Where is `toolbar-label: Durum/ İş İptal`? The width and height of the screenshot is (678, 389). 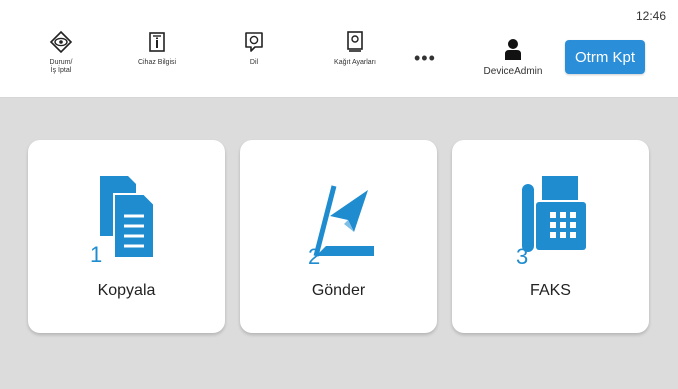
toolbar-label: Durum/ İş İptal is located at coordinates (61, 66).